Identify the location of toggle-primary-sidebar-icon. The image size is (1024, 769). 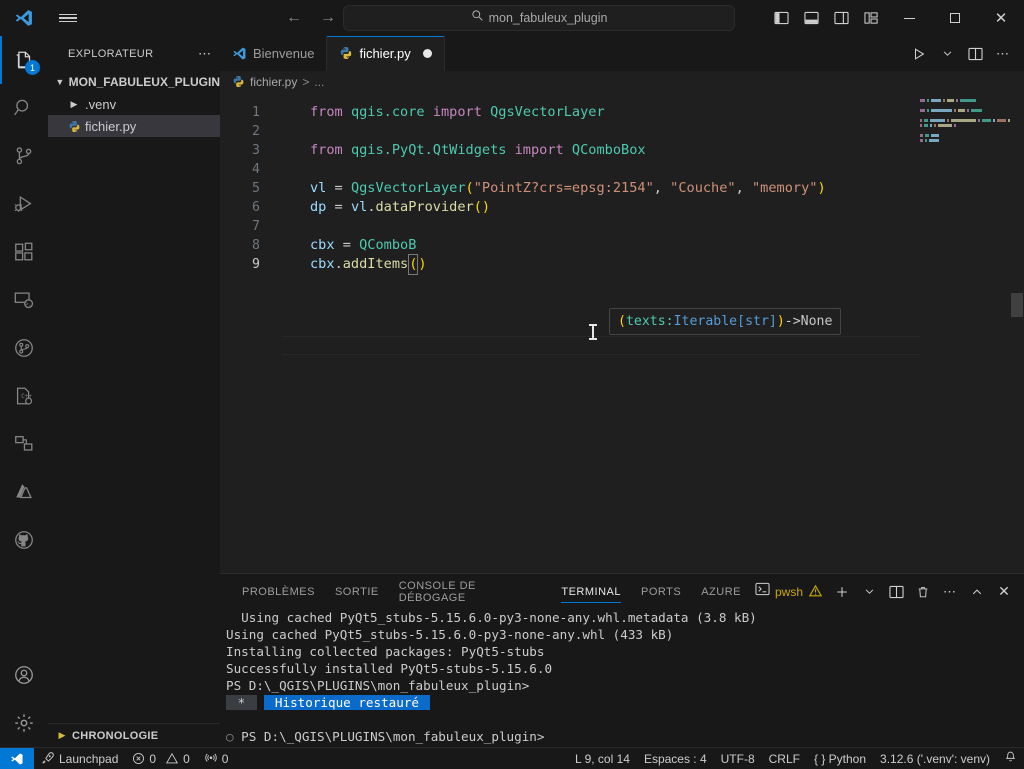
(781, 18).